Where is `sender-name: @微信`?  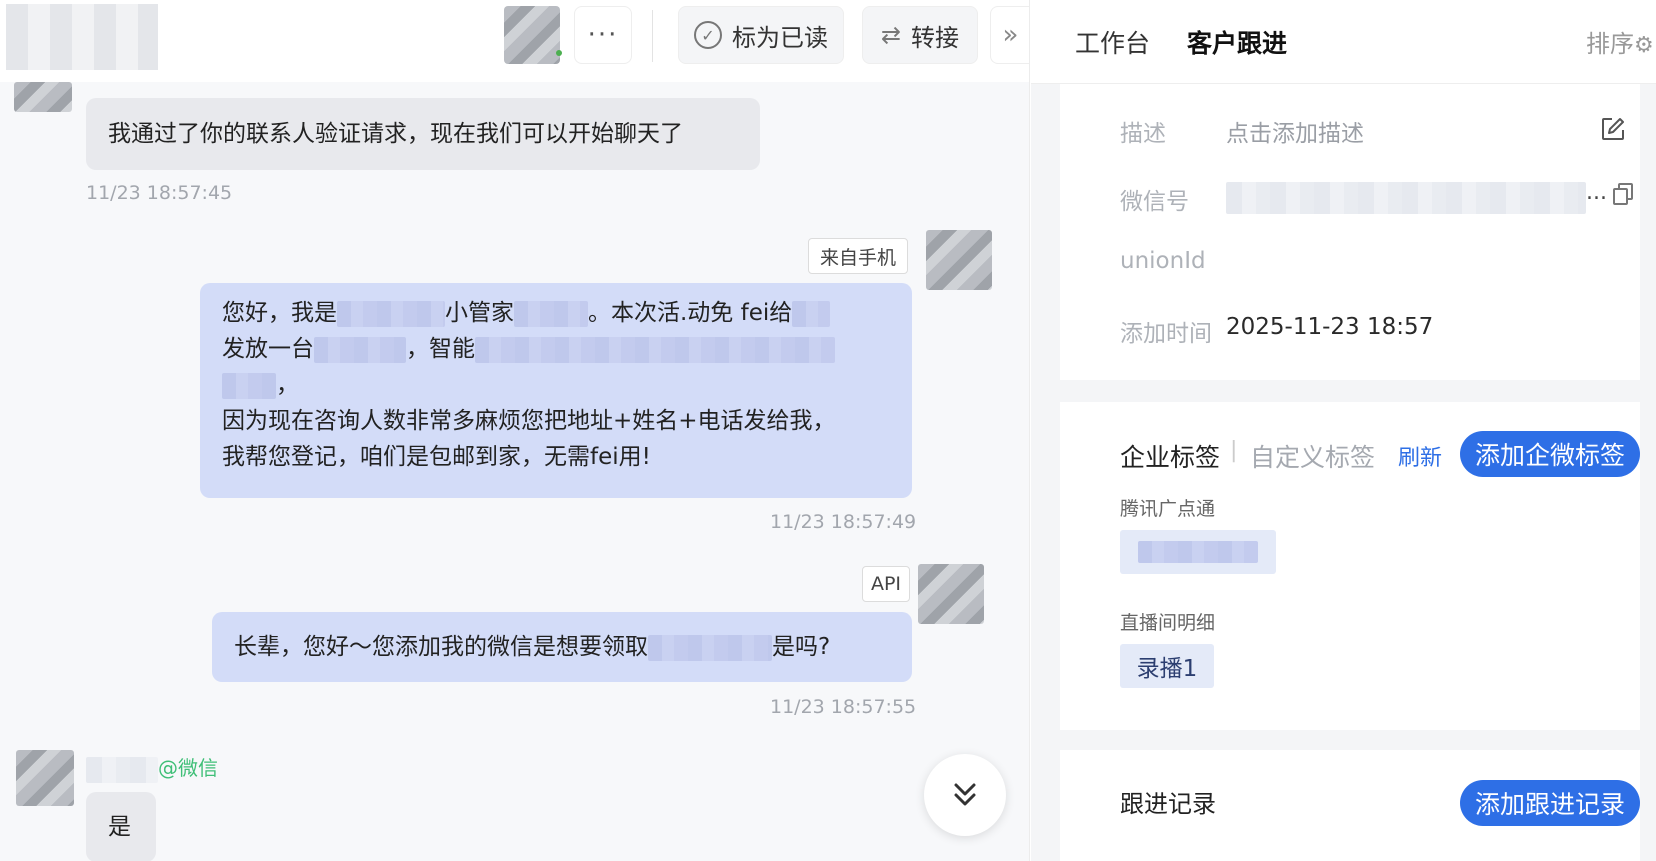
sender-name: @微信 is located at coordinates (152, 767).